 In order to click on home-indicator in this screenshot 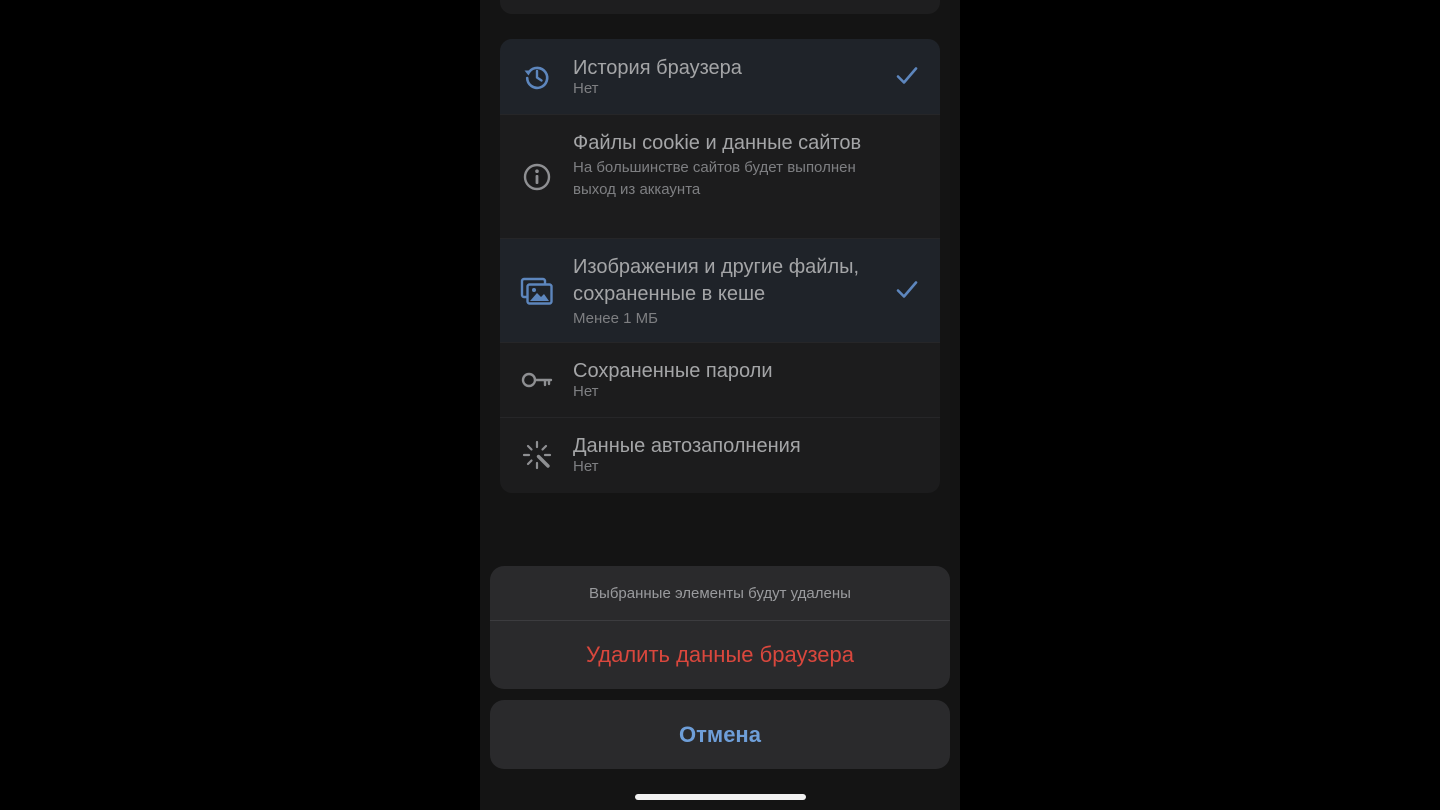, I will do `click(720, 797)`.